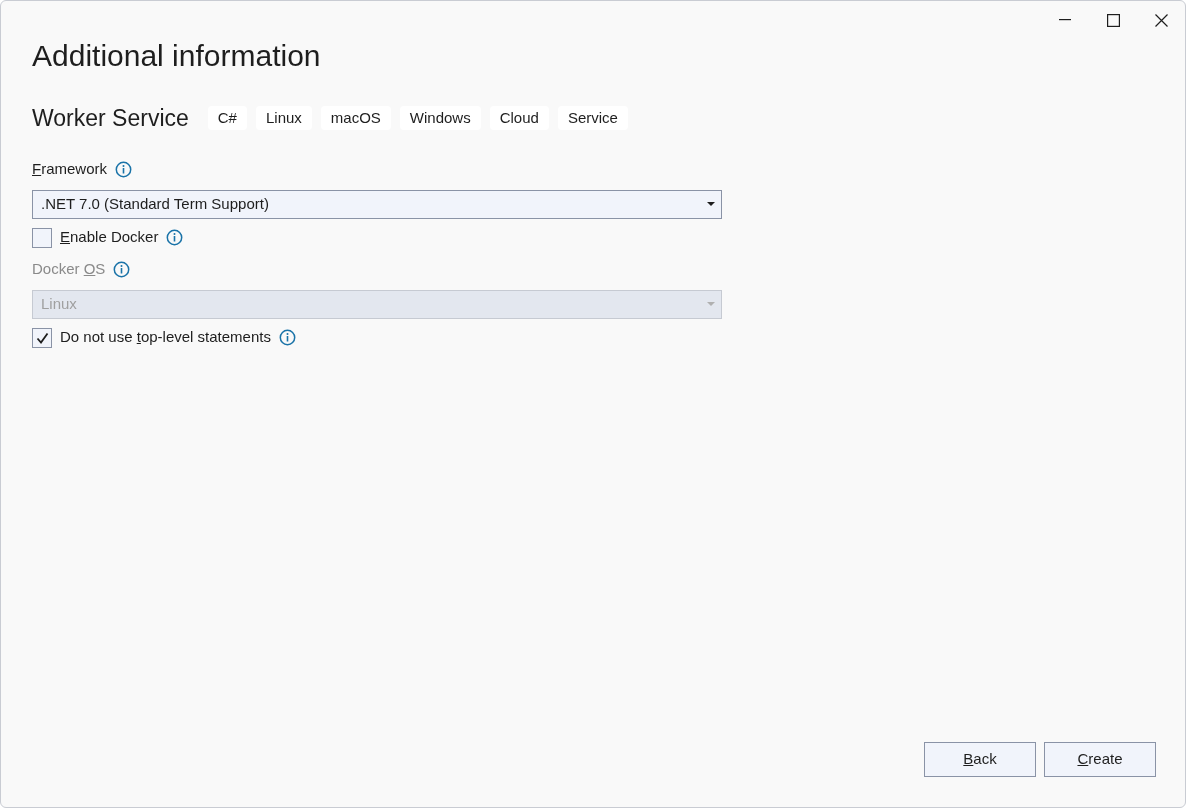  I want to click on field-label: Docker OS, so click(69, 269).